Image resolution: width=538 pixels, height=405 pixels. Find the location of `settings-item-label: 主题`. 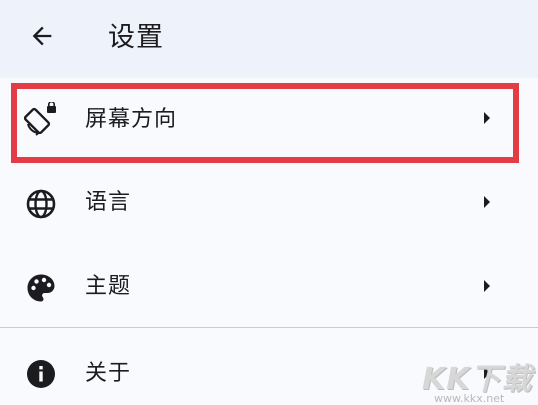

settings-item-label: 主题 is located at coordinates (108, 286).